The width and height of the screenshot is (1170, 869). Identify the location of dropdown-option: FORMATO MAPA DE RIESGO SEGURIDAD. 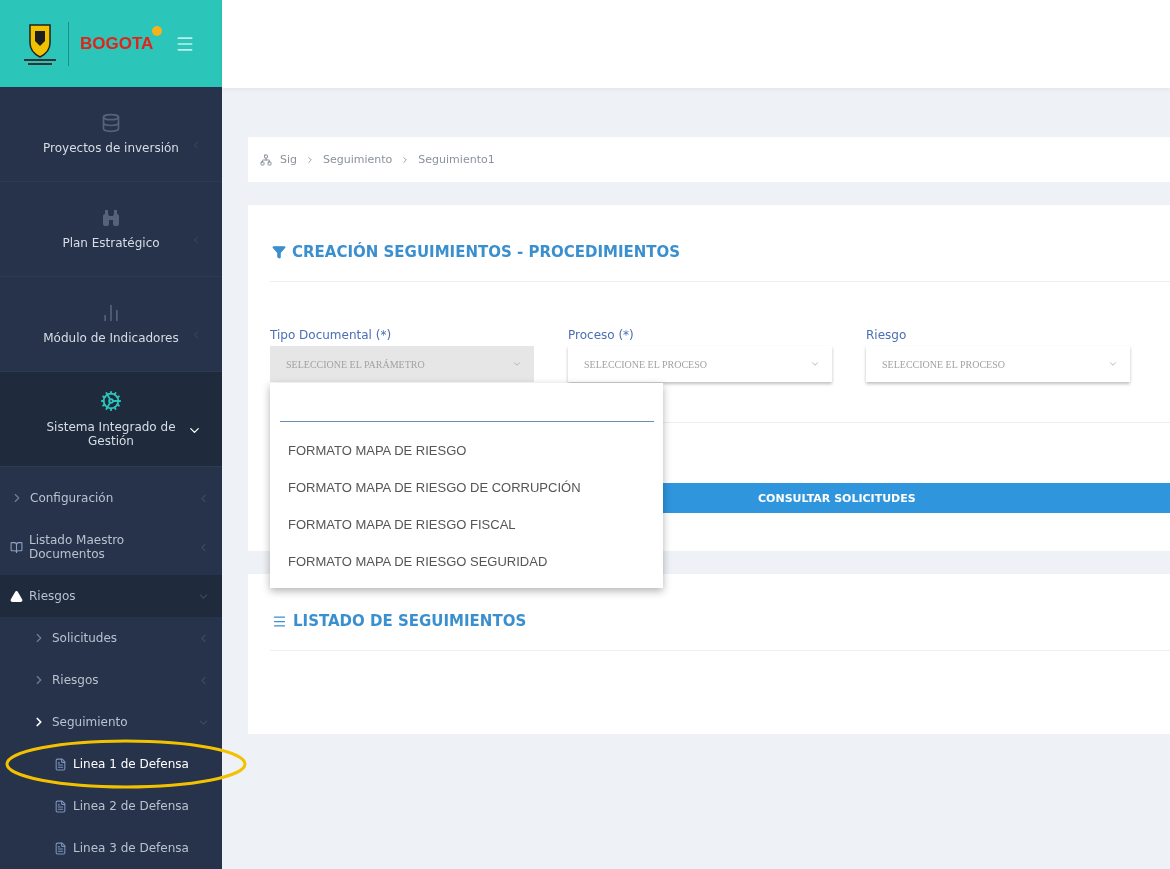
(466, 561).